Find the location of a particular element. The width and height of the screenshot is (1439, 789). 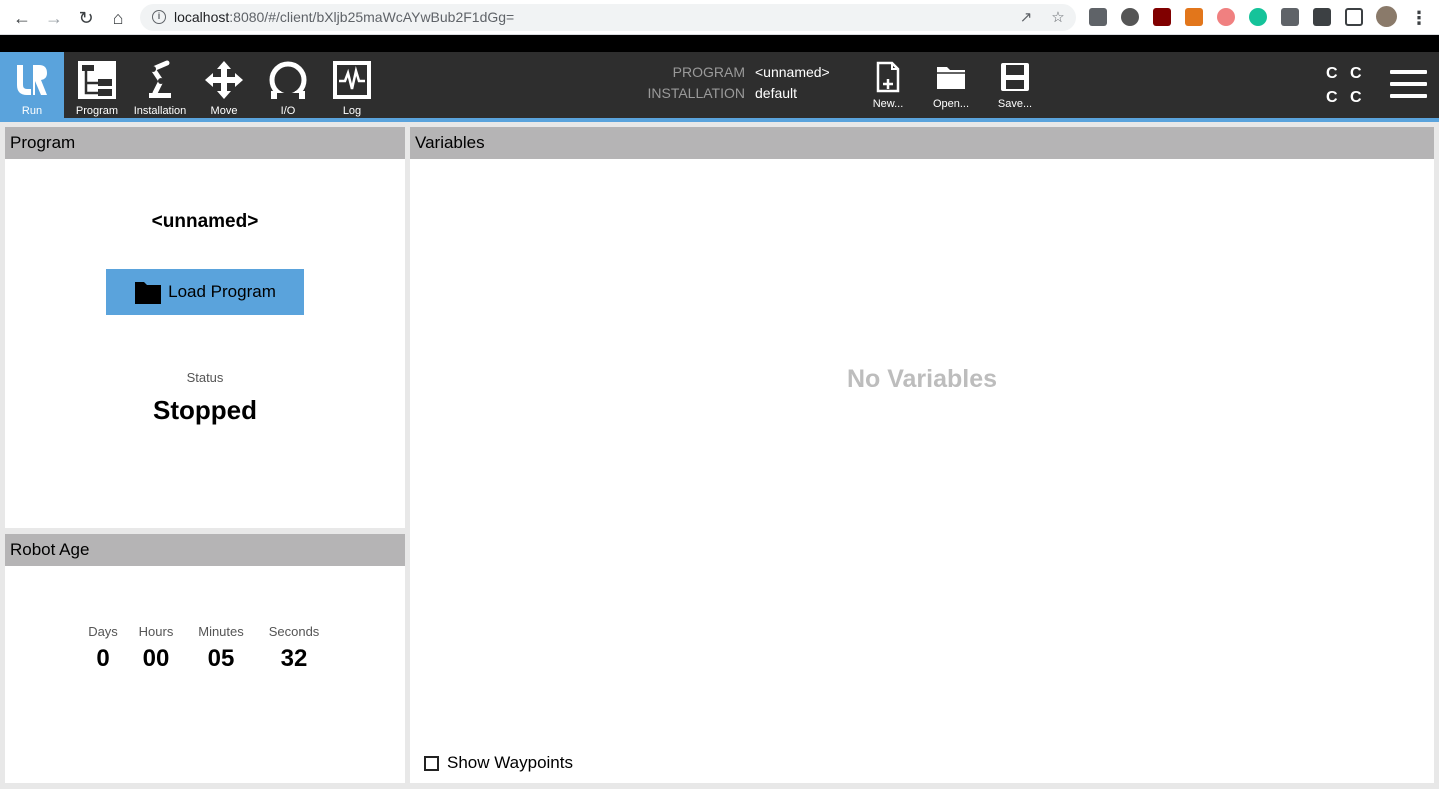

move-arrows-icon is located at coordinates (224, 80).